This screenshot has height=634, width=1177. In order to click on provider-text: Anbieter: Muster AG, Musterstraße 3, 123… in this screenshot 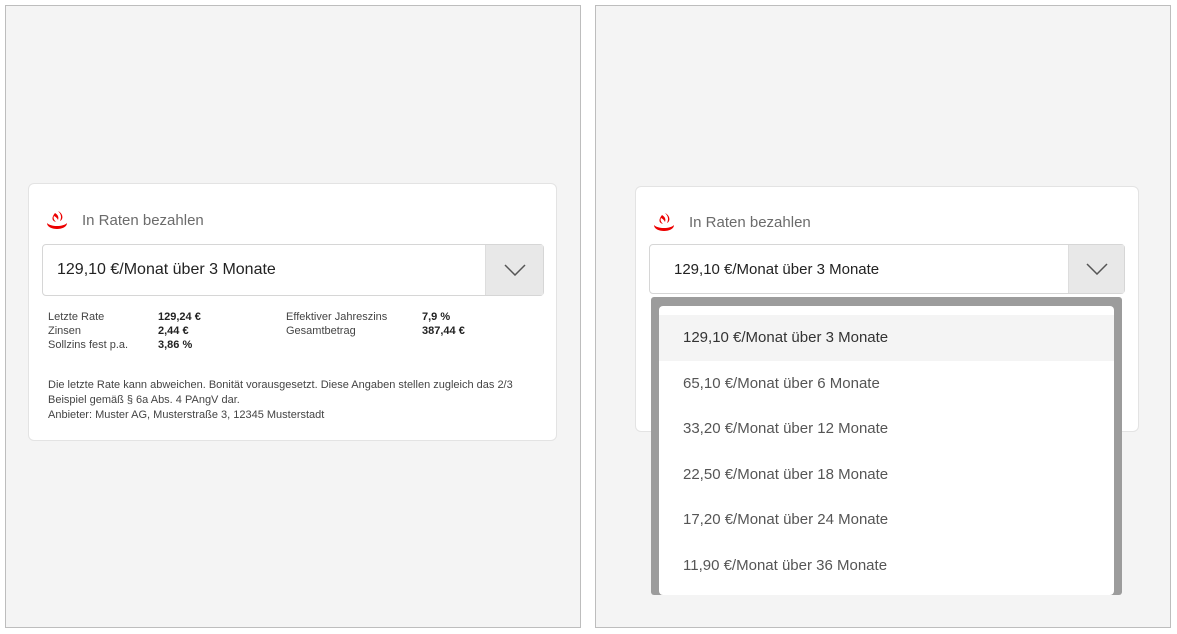, I will do `click(186, 415)`.